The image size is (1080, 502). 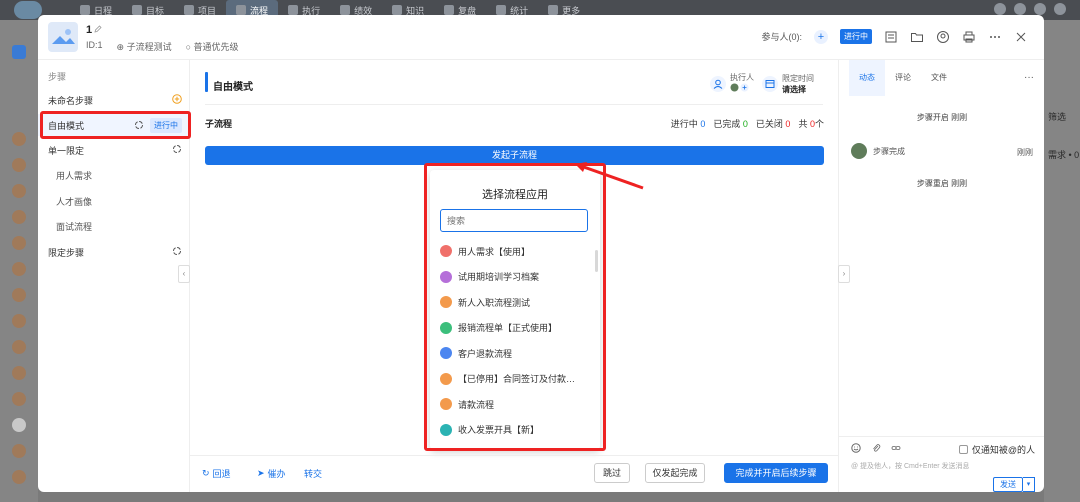 I want to click on appbar-actions, so click(x=1030, y=9).